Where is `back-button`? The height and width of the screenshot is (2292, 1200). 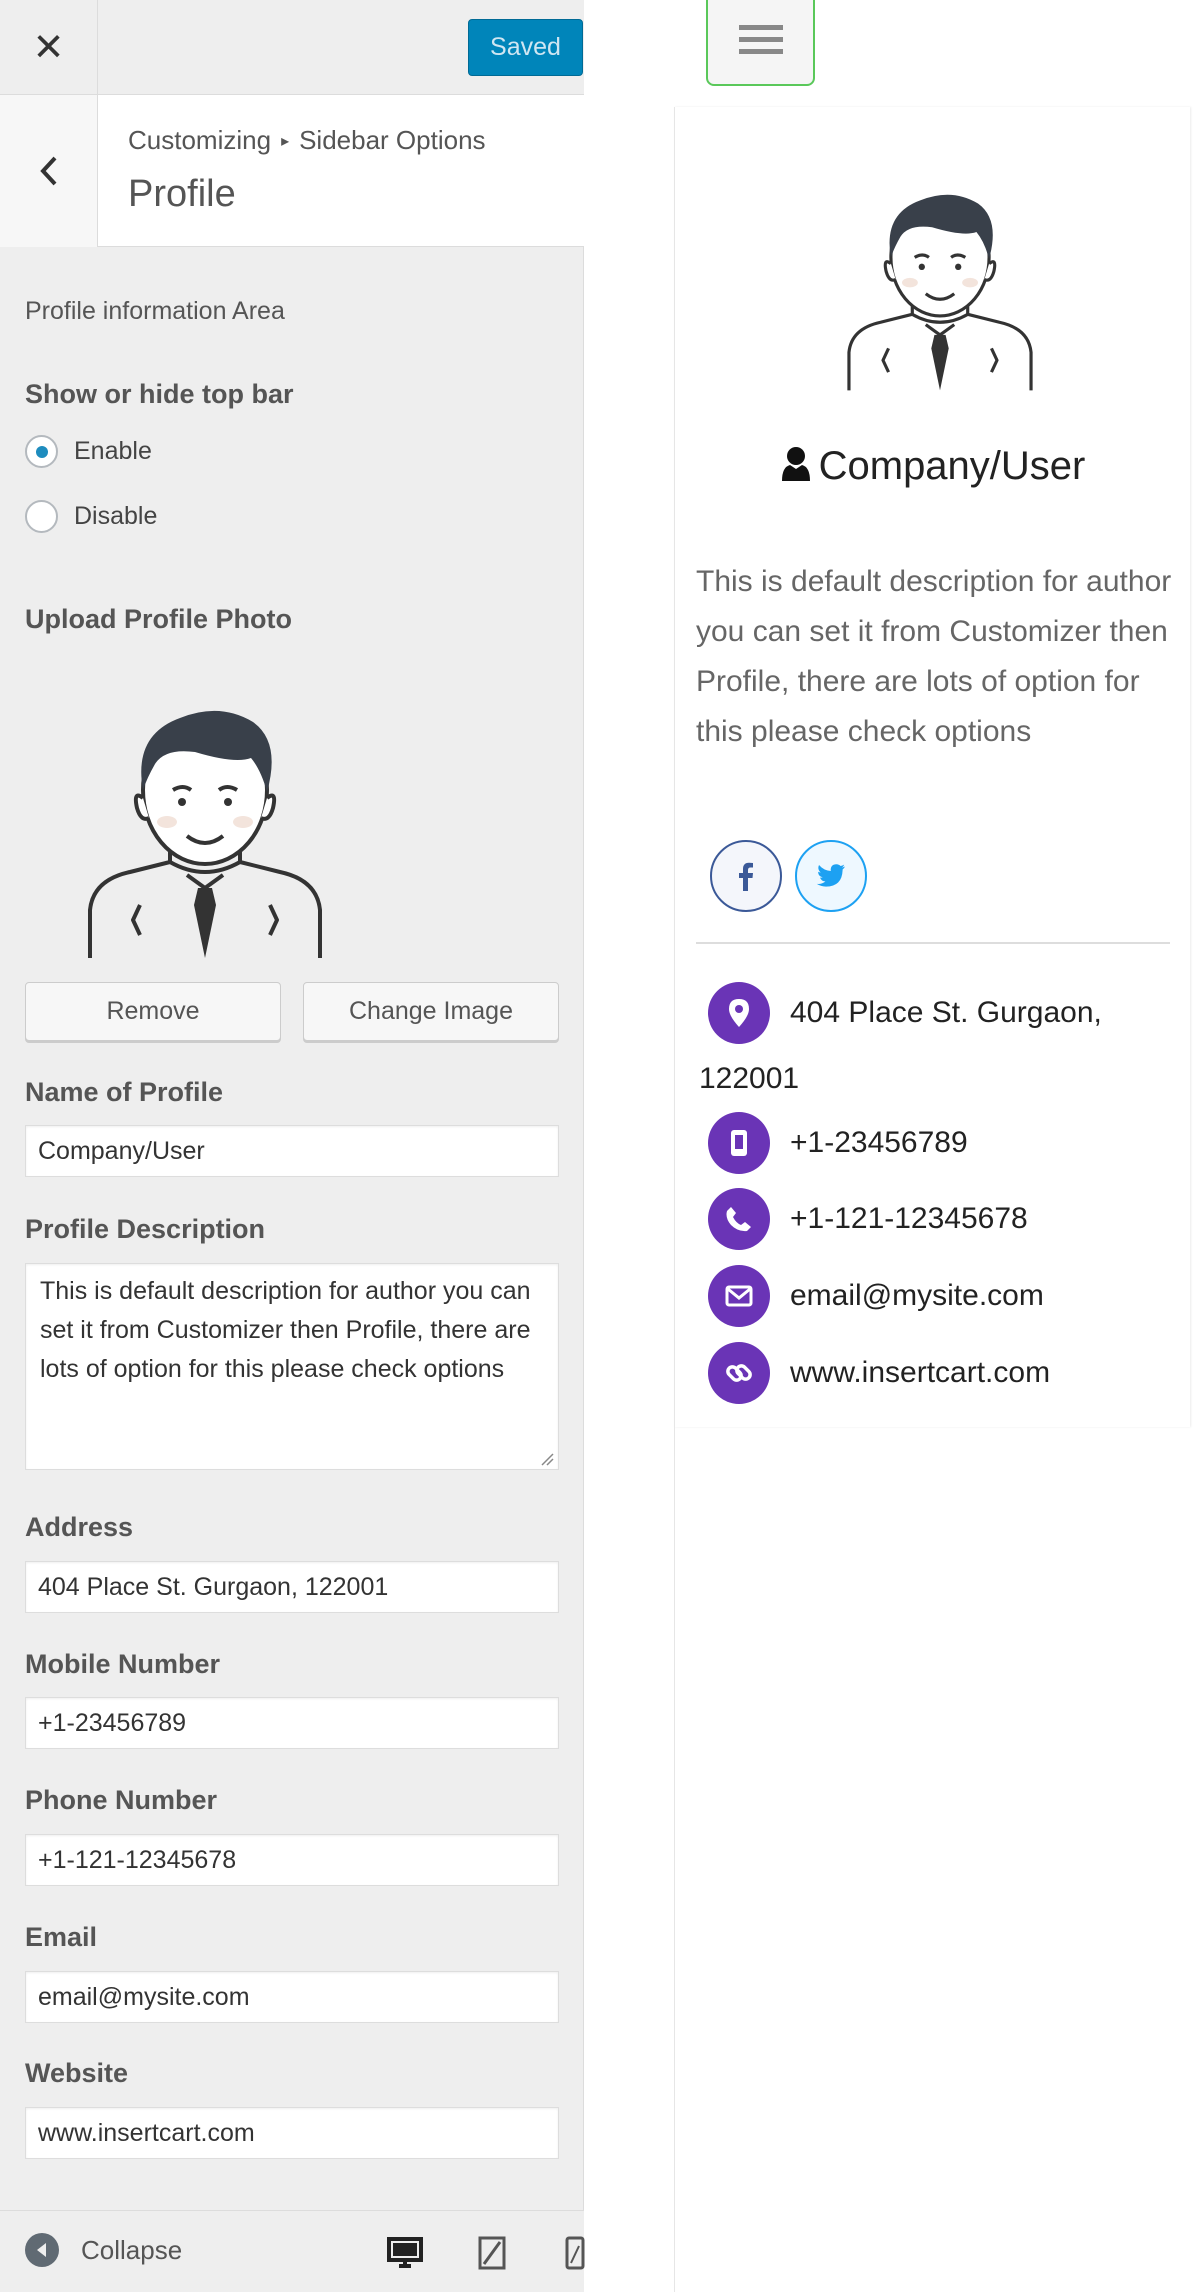 back-button is located at coordinates (49, 171).